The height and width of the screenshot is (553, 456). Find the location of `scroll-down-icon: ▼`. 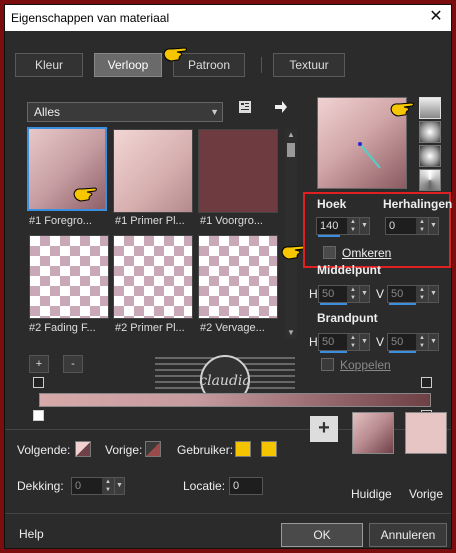

scroll-down-icon: ▼ is located at coordinates (291, 333).